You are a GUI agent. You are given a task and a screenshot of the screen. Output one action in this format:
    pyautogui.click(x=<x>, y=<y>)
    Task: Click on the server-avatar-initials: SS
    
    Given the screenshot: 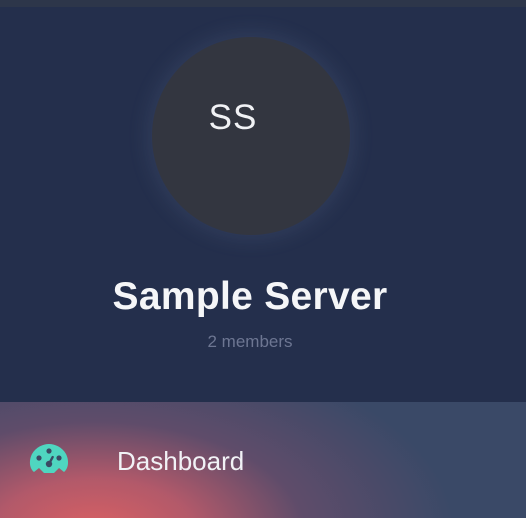 What is the action you would take?
    pyautogui.click(x=233, y=117)
    